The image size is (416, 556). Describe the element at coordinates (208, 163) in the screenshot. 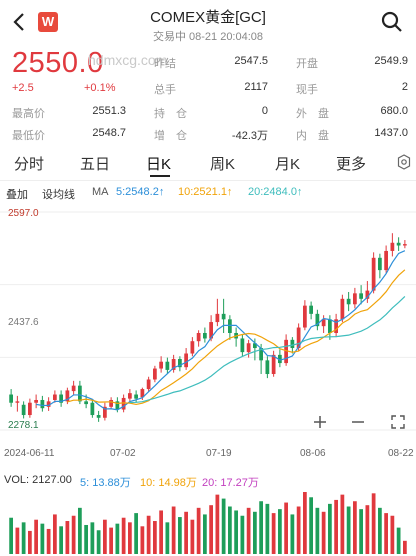

I see `period-tabs: 分时 五日 日K 周K 月K 更多` at that location.